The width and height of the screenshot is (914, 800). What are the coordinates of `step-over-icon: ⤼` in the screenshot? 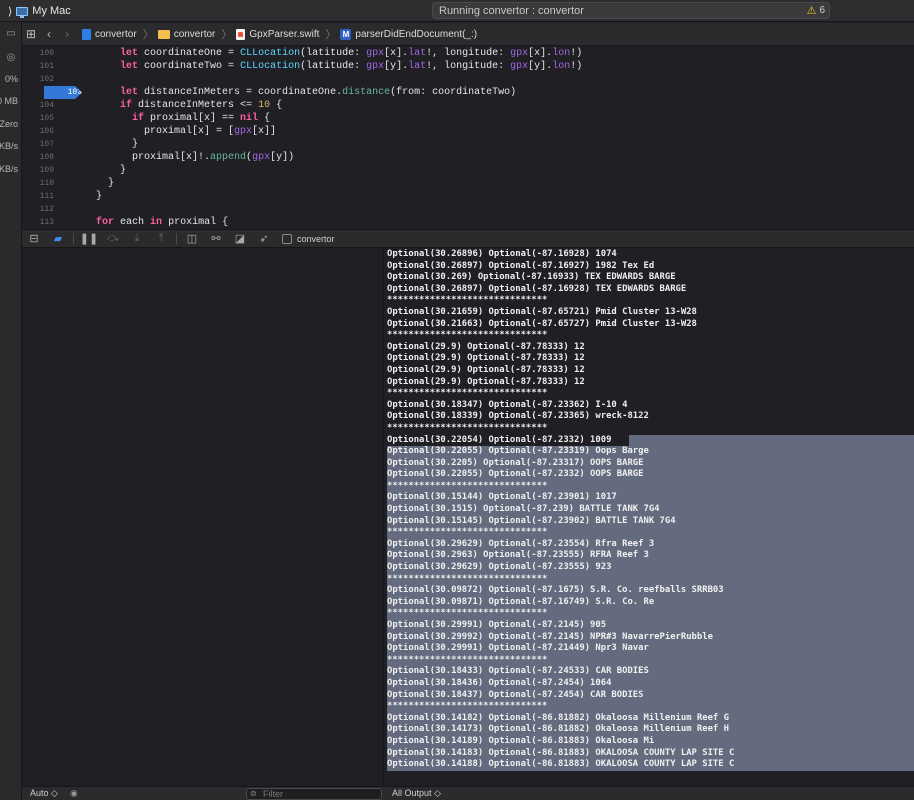 It's located at (113, 239).